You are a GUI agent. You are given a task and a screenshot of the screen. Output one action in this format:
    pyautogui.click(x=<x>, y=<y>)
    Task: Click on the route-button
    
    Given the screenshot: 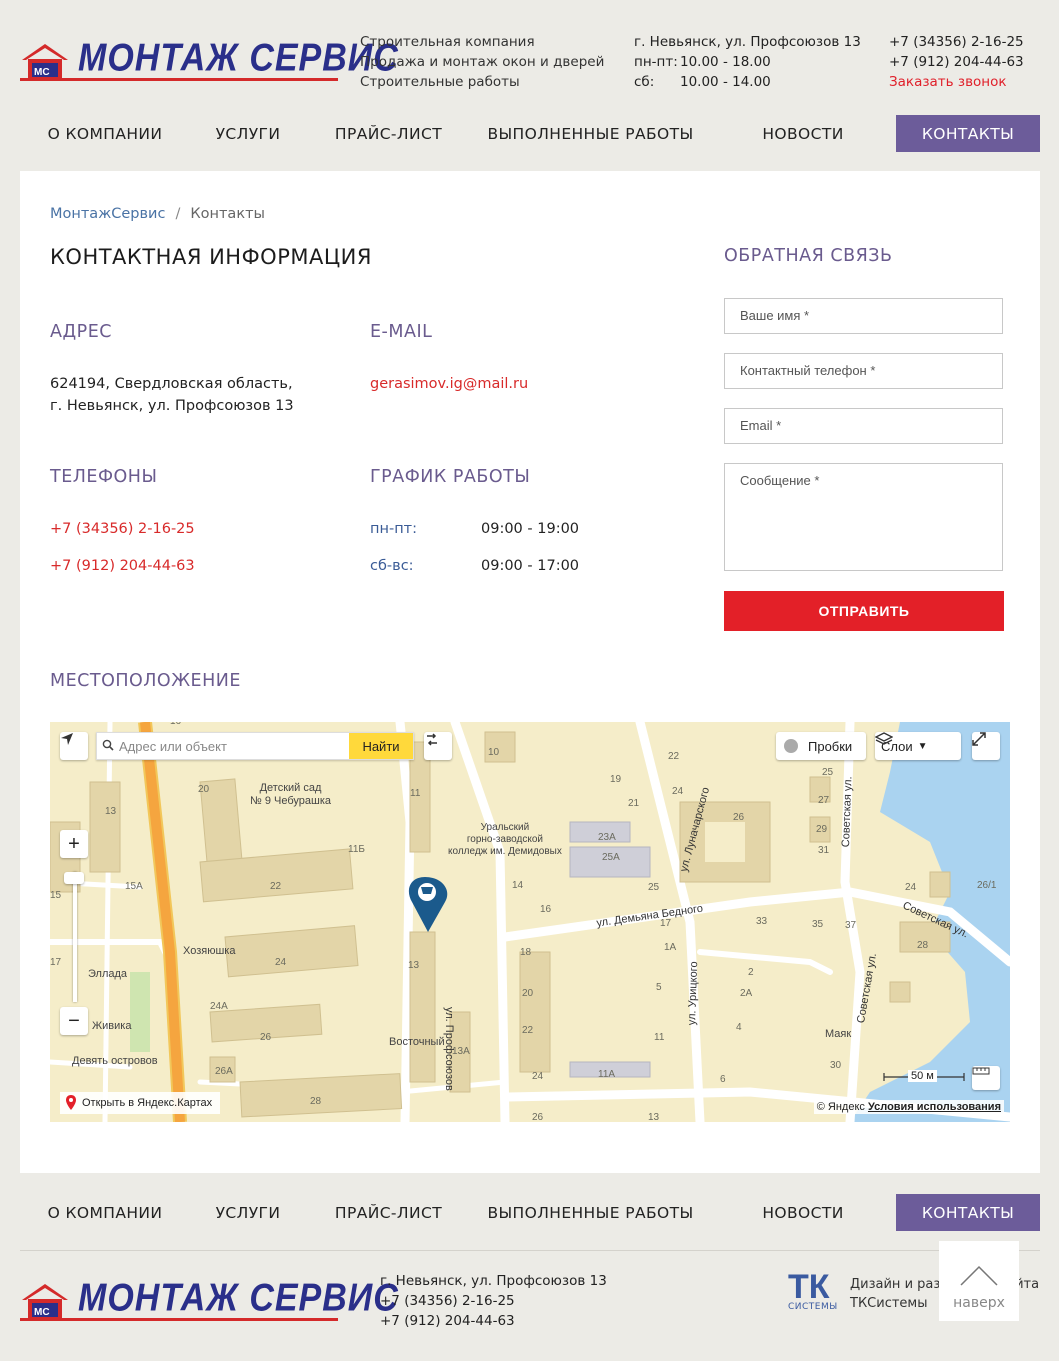 What is the action you would take?
    pyautogui.click(x=438, y=746)
    